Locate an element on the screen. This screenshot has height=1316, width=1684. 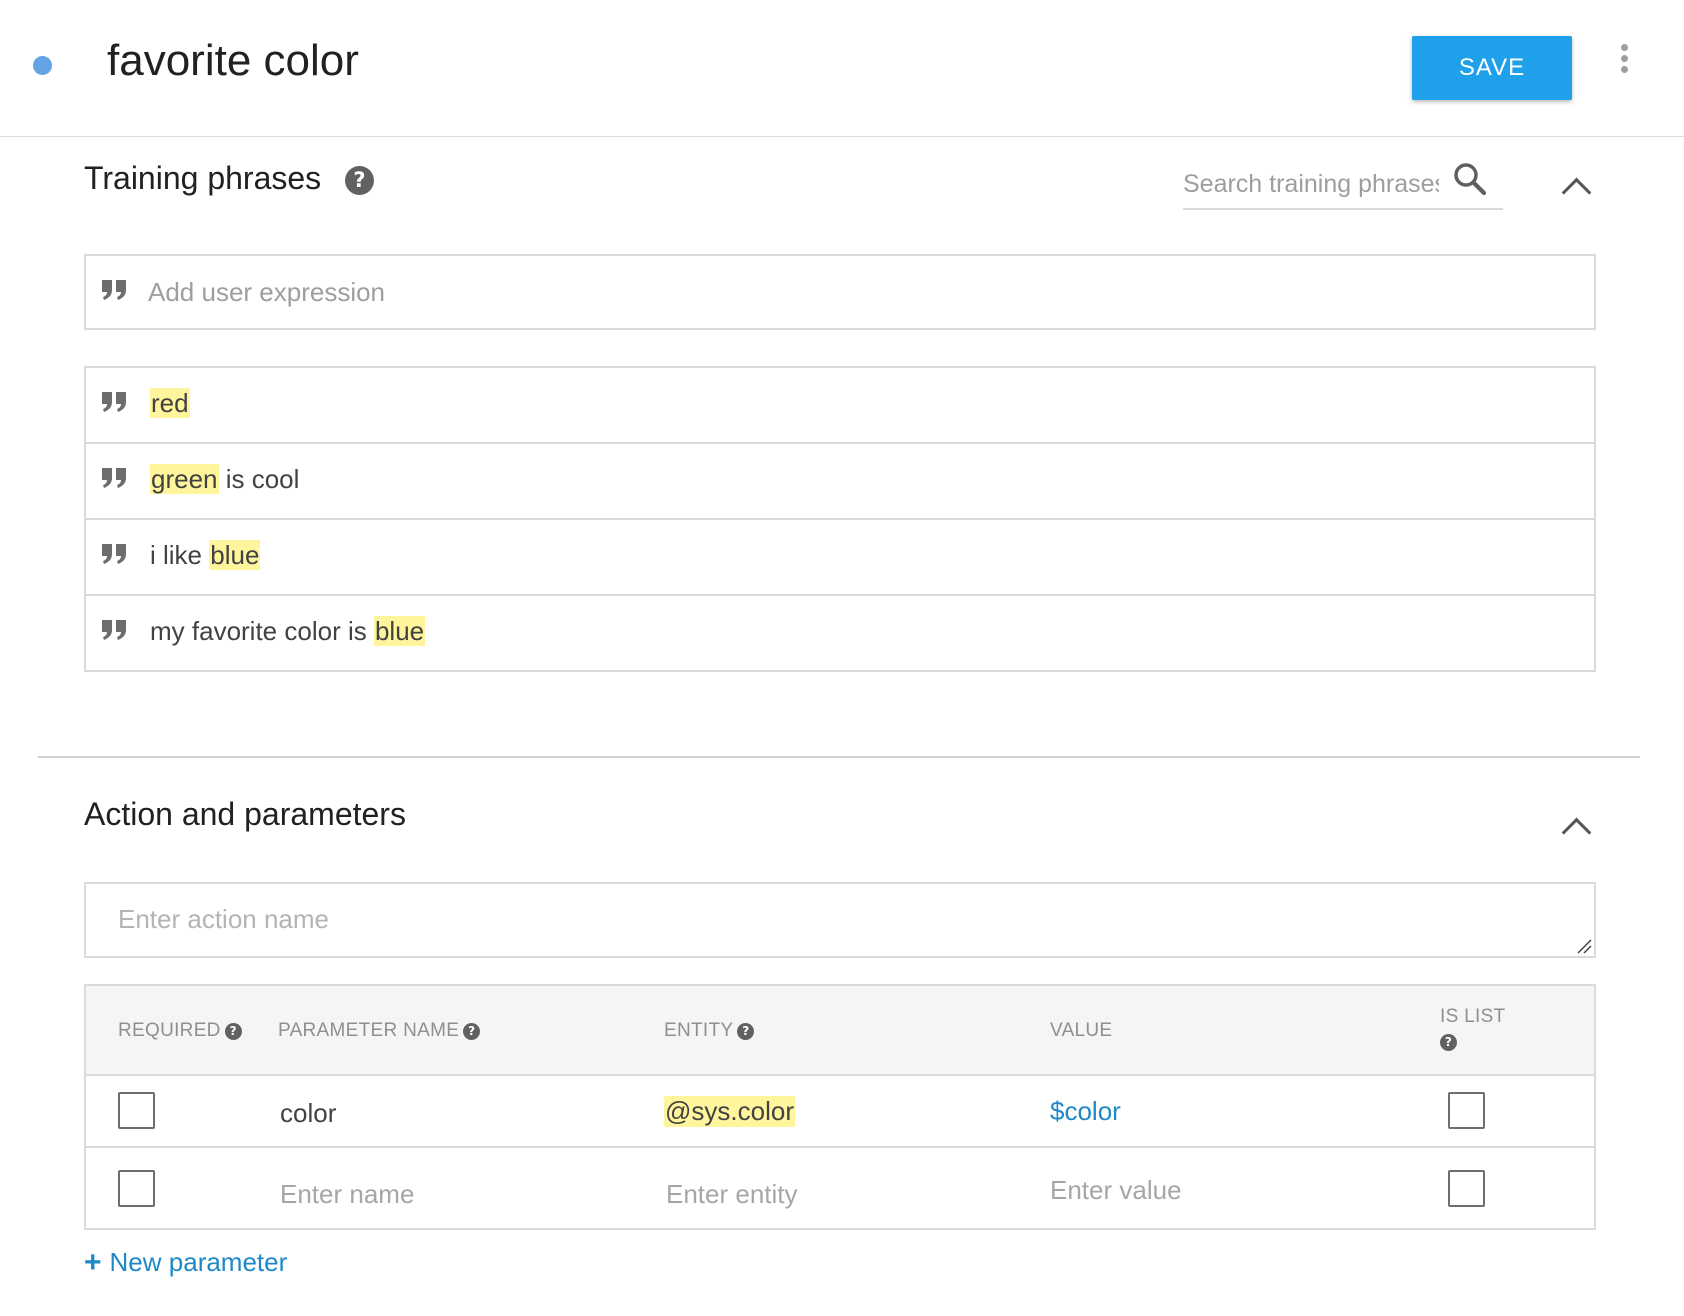
intent-title: favorite color is located at coordinates (233, 61).